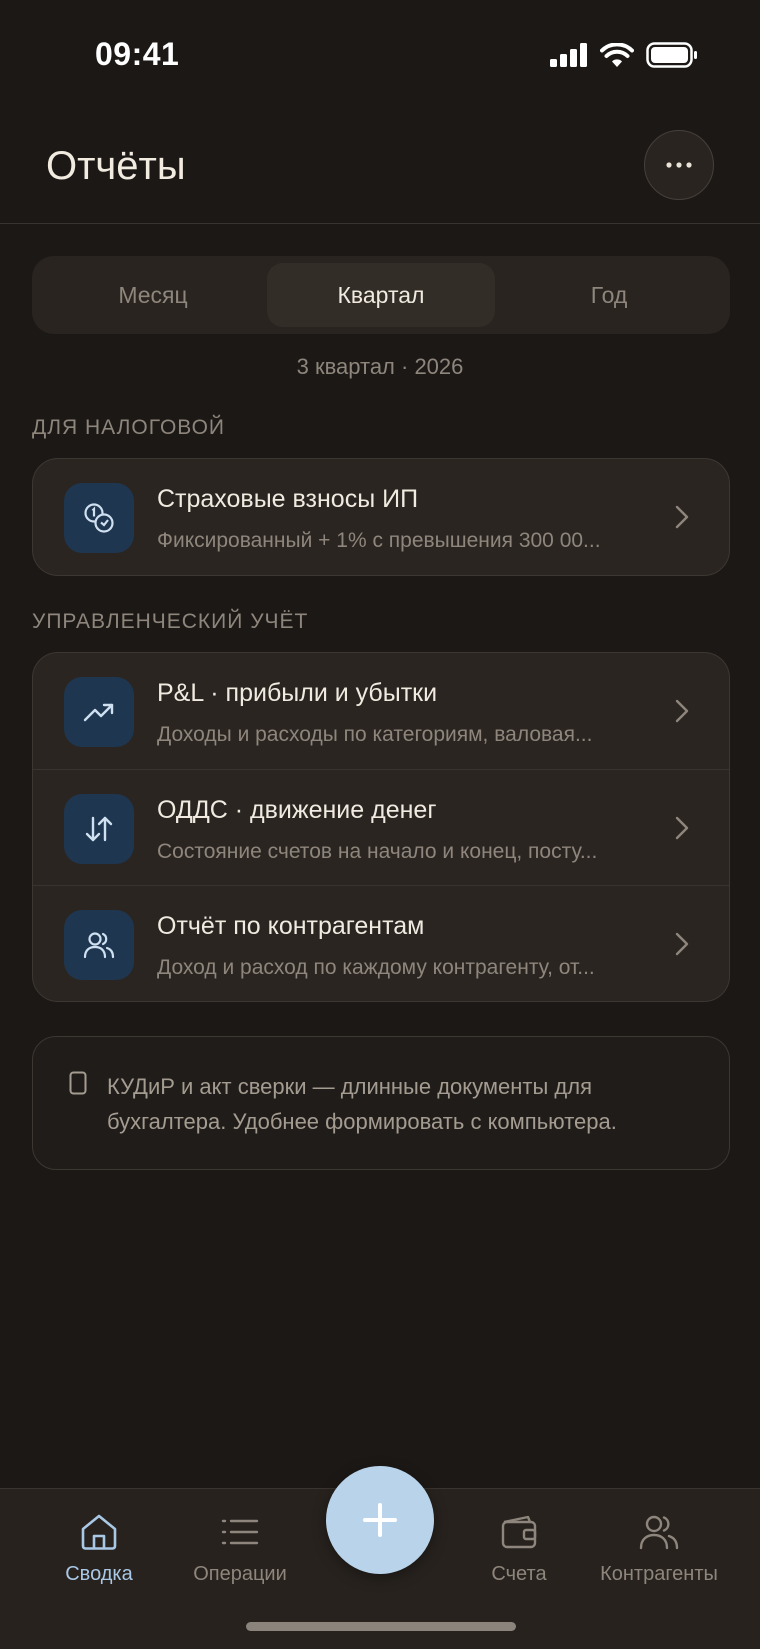 This screenshot has height=1649, width=760. Describe the element at coordinates (617, 54) in the screenshot. I see `wifi-icon` at that location.